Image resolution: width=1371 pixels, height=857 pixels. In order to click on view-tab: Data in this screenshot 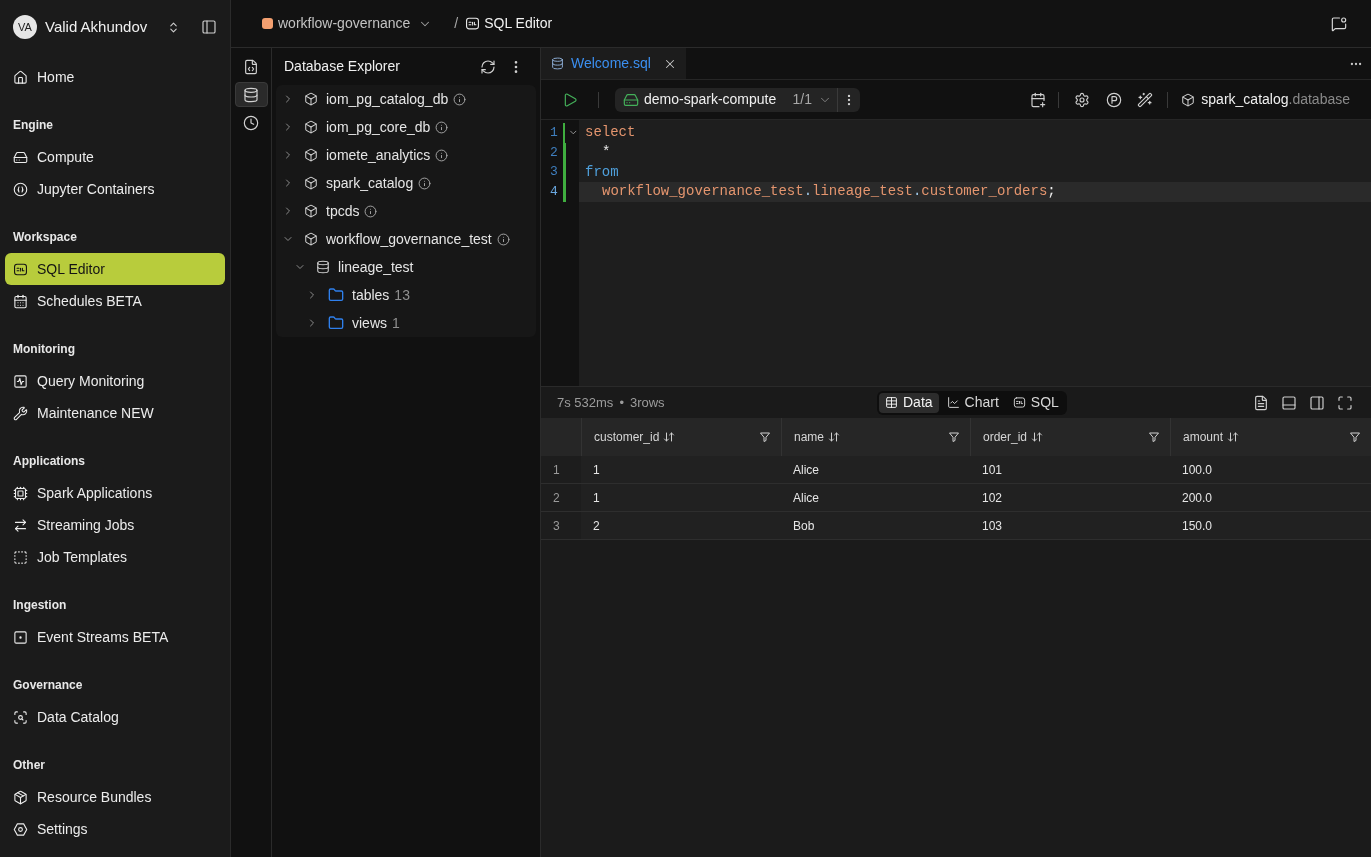, I will do `click(909, 402)`.